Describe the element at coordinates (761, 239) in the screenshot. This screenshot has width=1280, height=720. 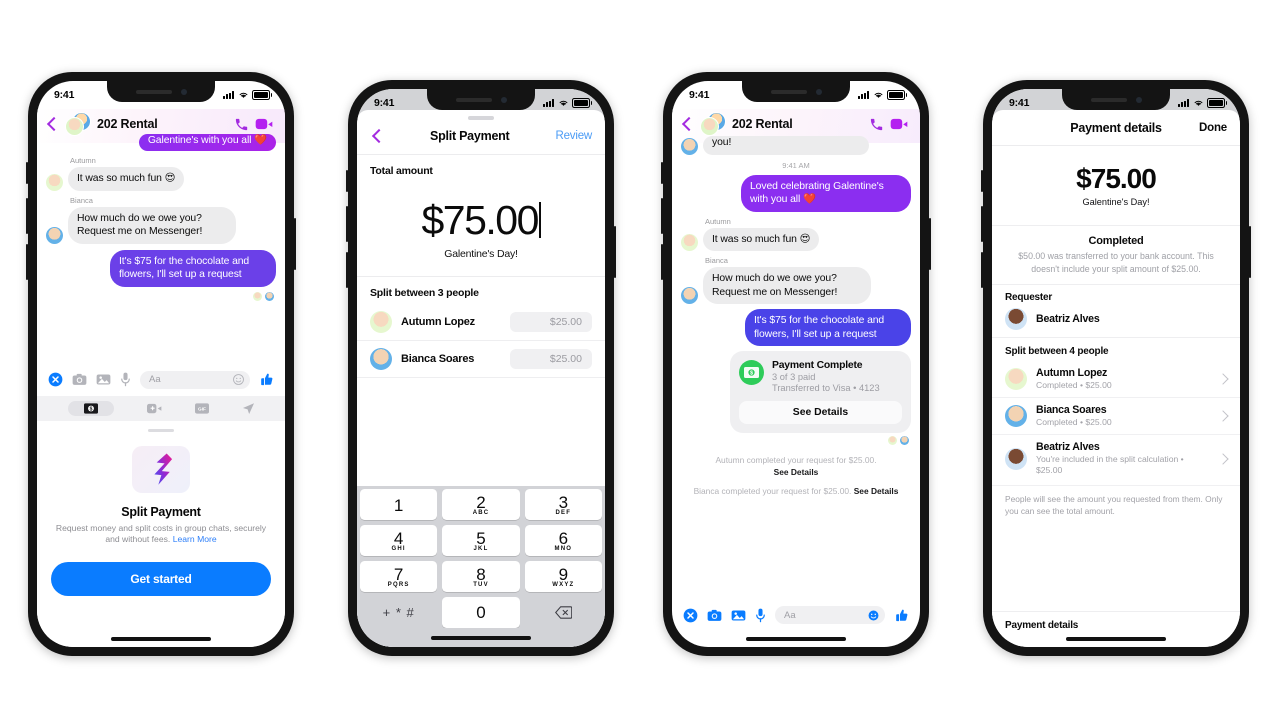
I see `message-text: It was so much fun 😍` at that location.